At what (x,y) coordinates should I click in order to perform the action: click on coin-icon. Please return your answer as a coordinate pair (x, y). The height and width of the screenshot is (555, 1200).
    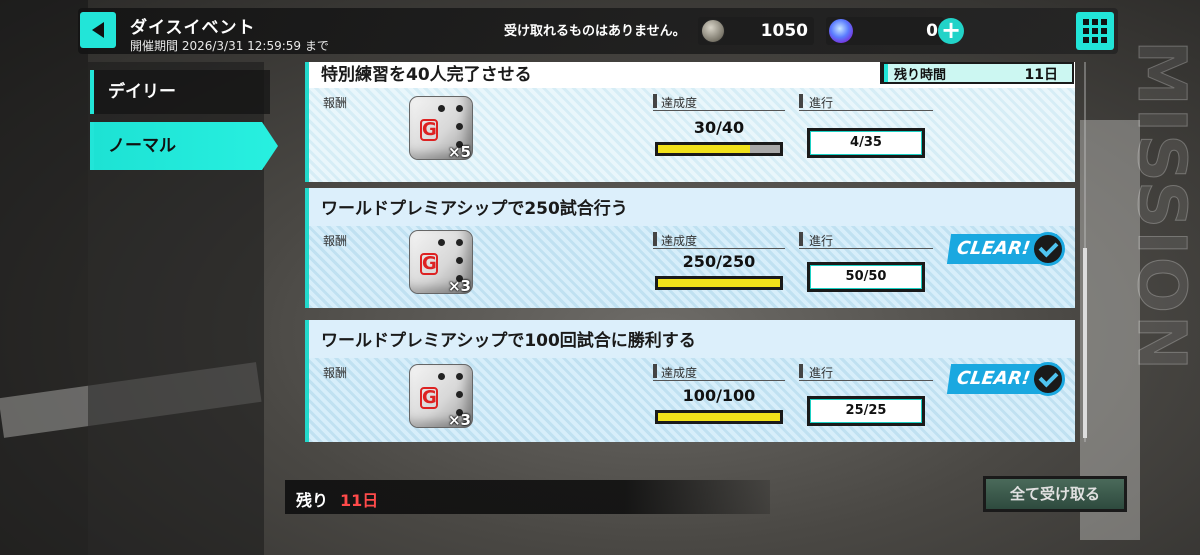
    Looking at the image, I should click on (713, 31).